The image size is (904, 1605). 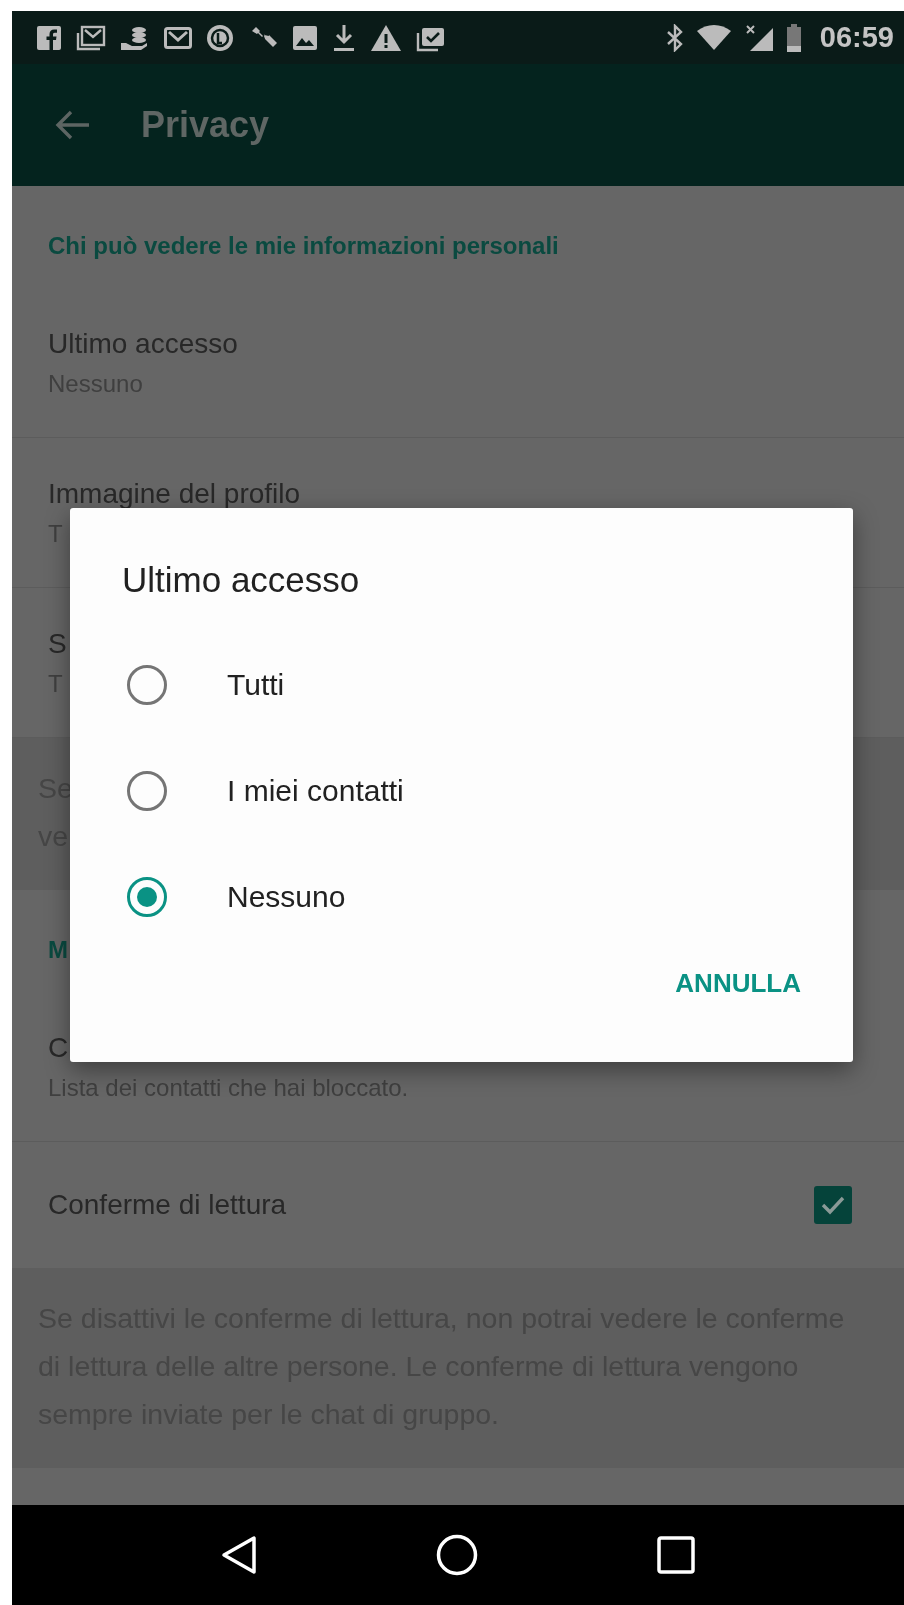 What do you see at coordinates (793, 37) in the screenshot?
I see `battery-icon` at bounding box center [793, 37].